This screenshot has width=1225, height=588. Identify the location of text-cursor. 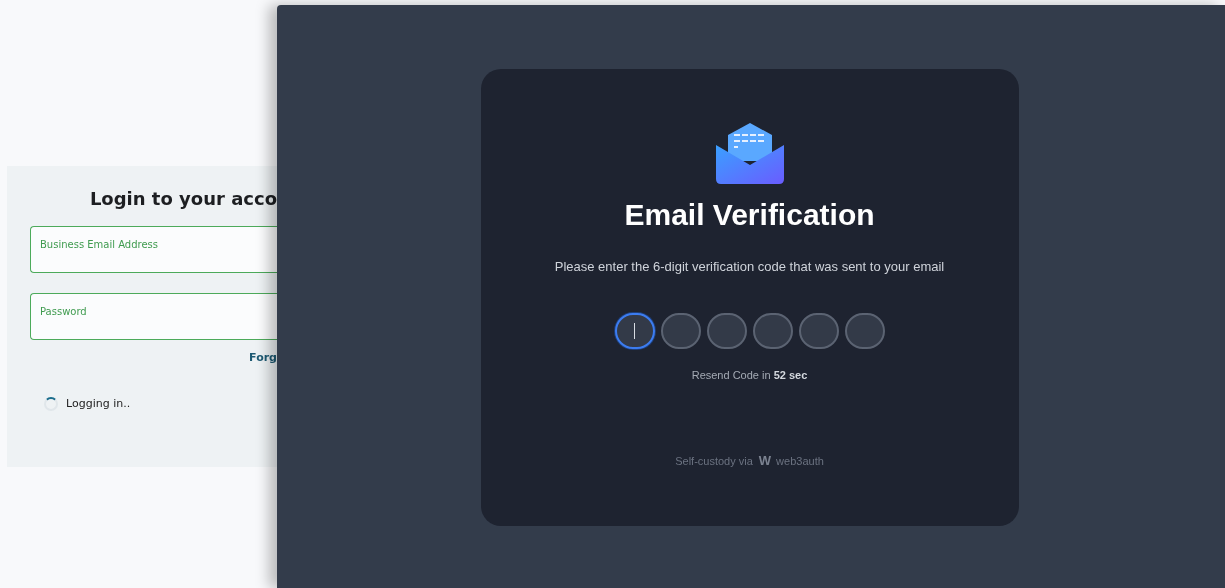
(634, 330).